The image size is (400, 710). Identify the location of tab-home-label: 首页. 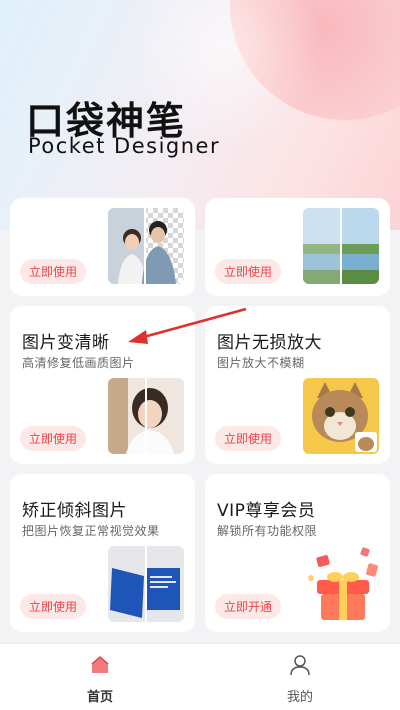
(99, 697).